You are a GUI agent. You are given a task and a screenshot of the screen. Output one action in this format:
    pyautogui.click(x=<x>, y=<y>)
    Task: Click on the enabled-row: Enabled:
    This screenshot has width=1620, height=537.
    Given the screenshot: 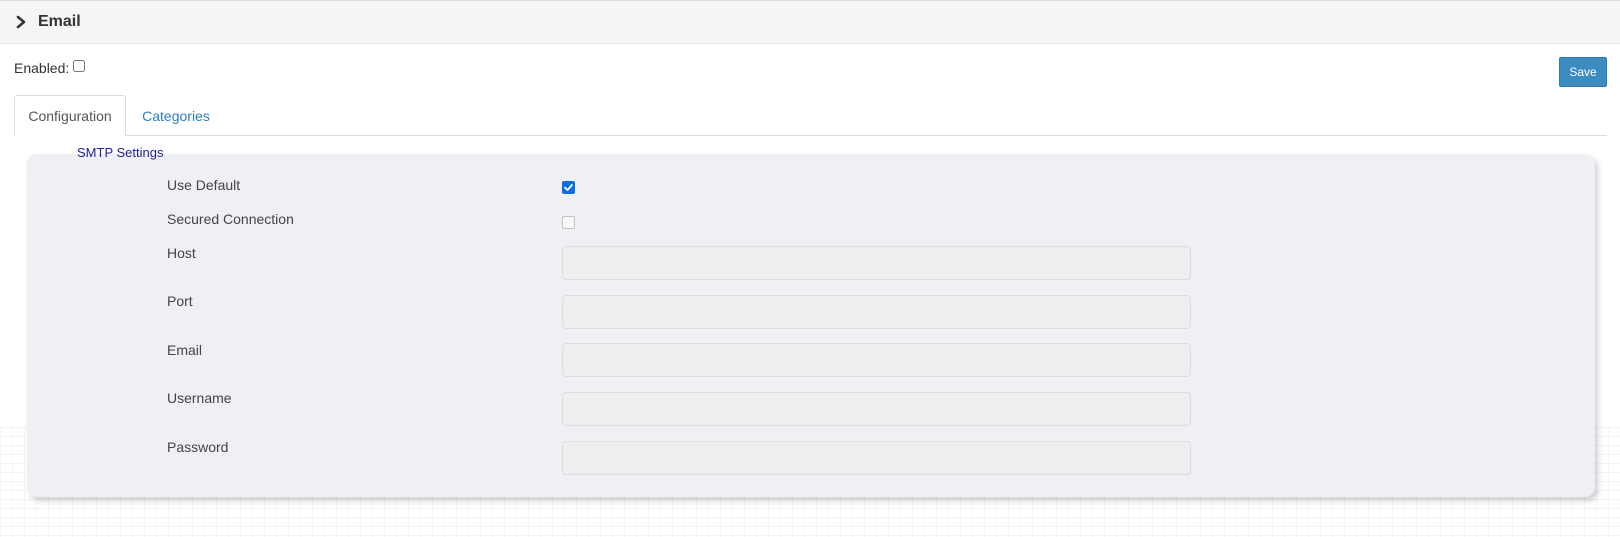 What is the action you would take?
    pyautogui.click(x=50, y=68)
    